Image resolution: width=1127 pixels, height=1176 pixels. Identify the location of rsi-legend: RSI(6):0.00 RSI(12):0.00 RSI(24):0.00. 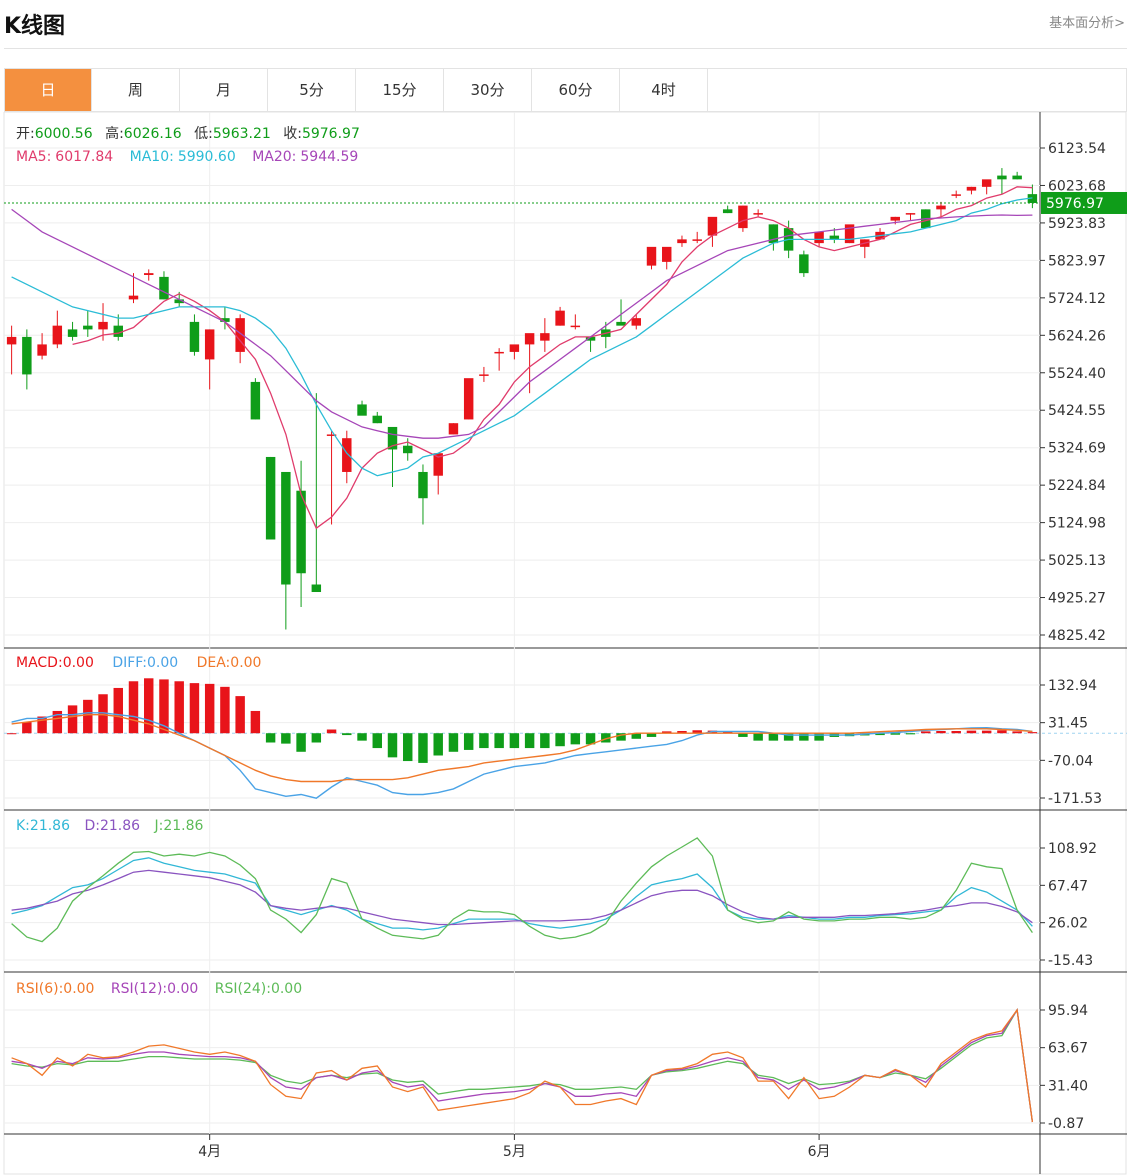
(159, 989).